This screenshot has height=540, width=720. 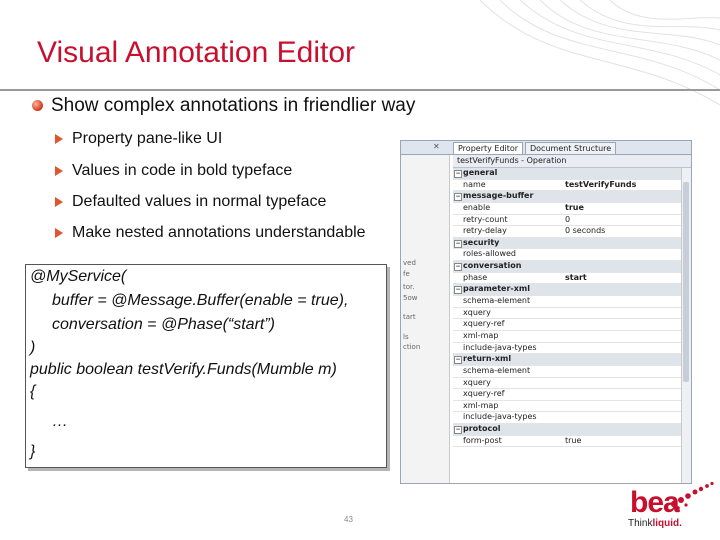 I want to click on property-row: retry-delay 0 seconds, so click(x=567, y=232).